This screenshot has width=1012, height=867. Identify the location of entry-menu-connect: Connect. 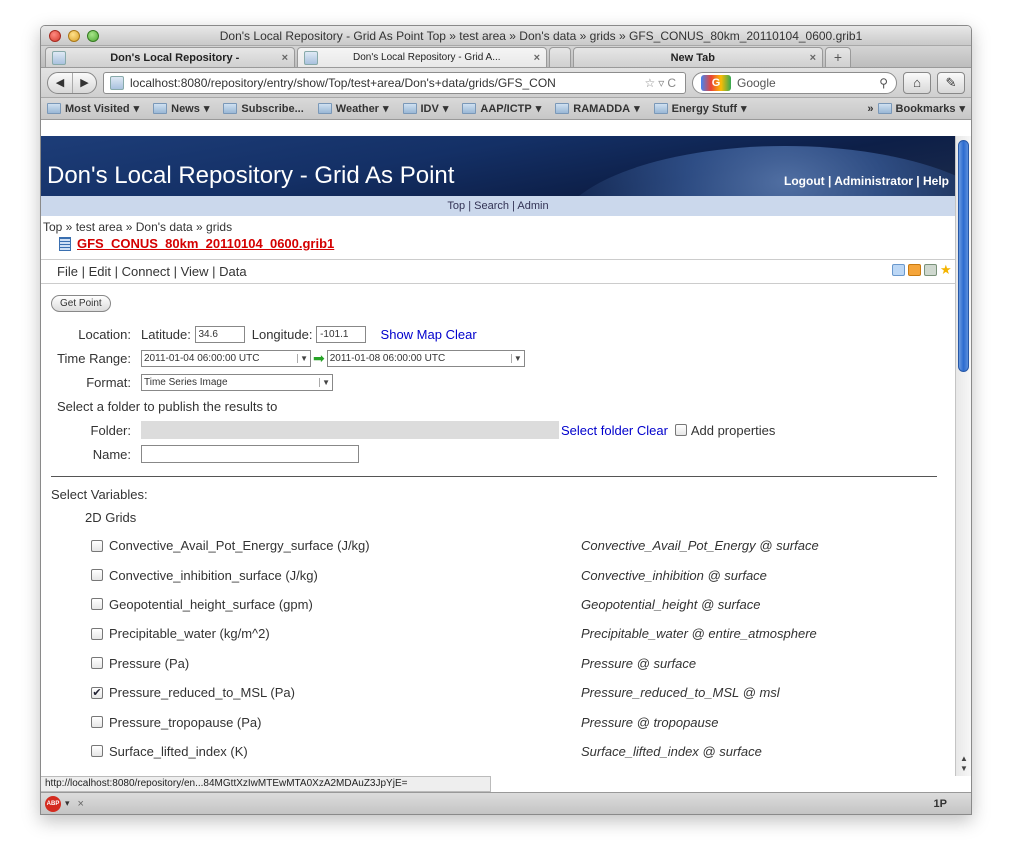
(146, 271).